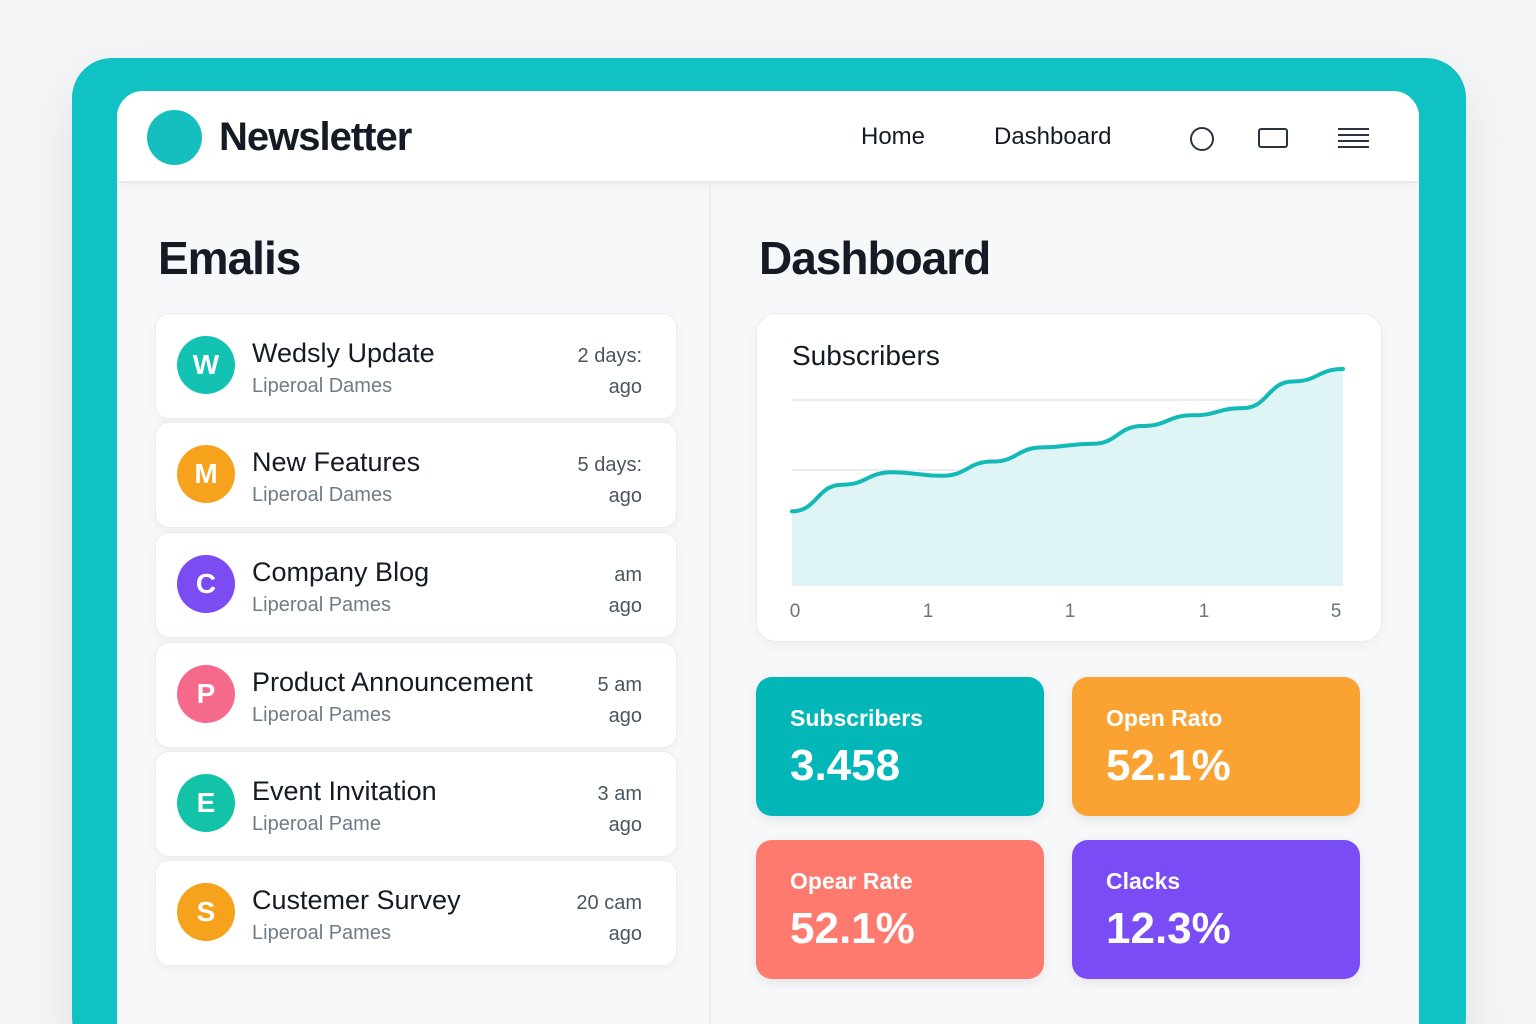 This screenshot has height=1024, width=1536. What do you see at coordinates (392, 682) in the screenshot?
I see `email-subject: Product Announcement` at bounding box center [392, 682].